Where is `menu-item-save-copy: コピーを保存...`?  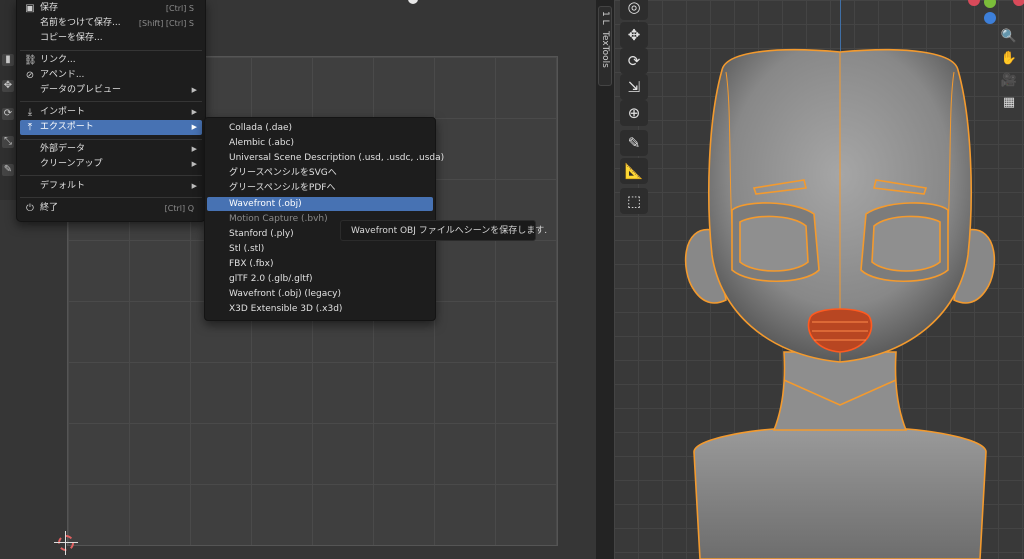 menu-item-save-copy: コピーを保存... is located at coordinates (111, 38).